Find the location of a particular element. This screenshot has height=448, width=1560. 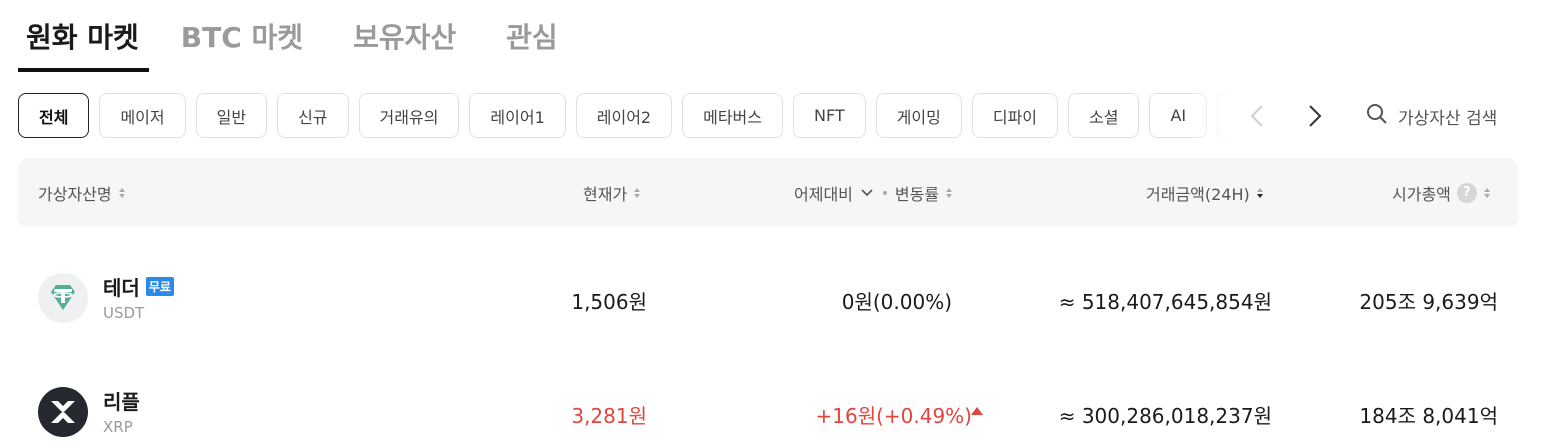

separator-dot is located at coordinates (884, 192).